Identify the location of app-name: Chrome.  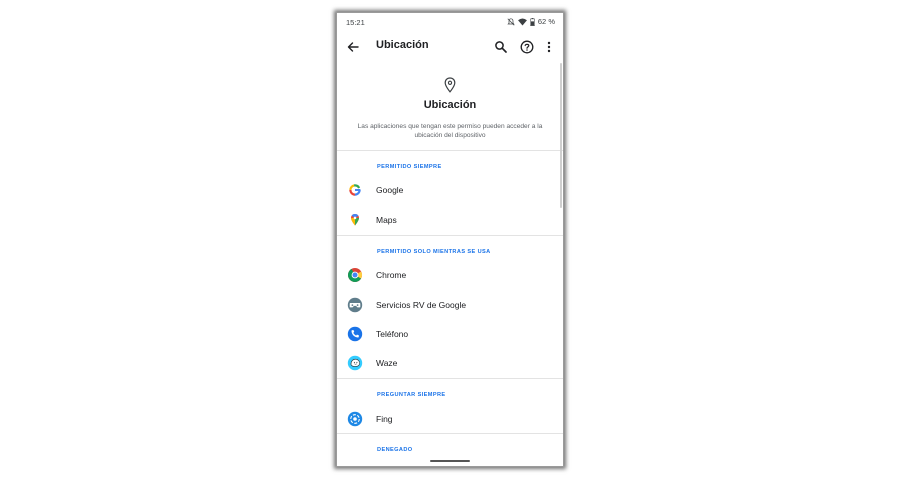
(391, 275).